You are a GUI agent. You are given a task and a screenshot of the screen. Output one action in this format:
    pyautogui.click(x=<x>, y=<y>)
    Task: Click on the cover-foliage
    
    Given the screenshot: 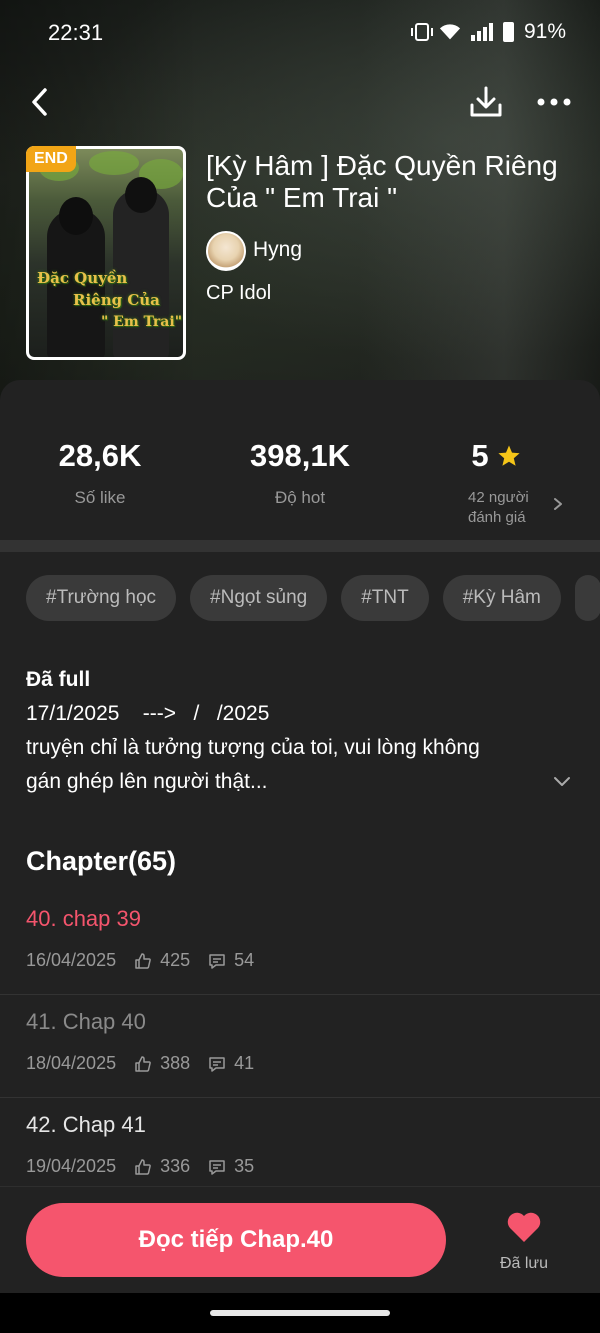 What is the action you would take?
    pyautogui.click(x=114, y=163)
    